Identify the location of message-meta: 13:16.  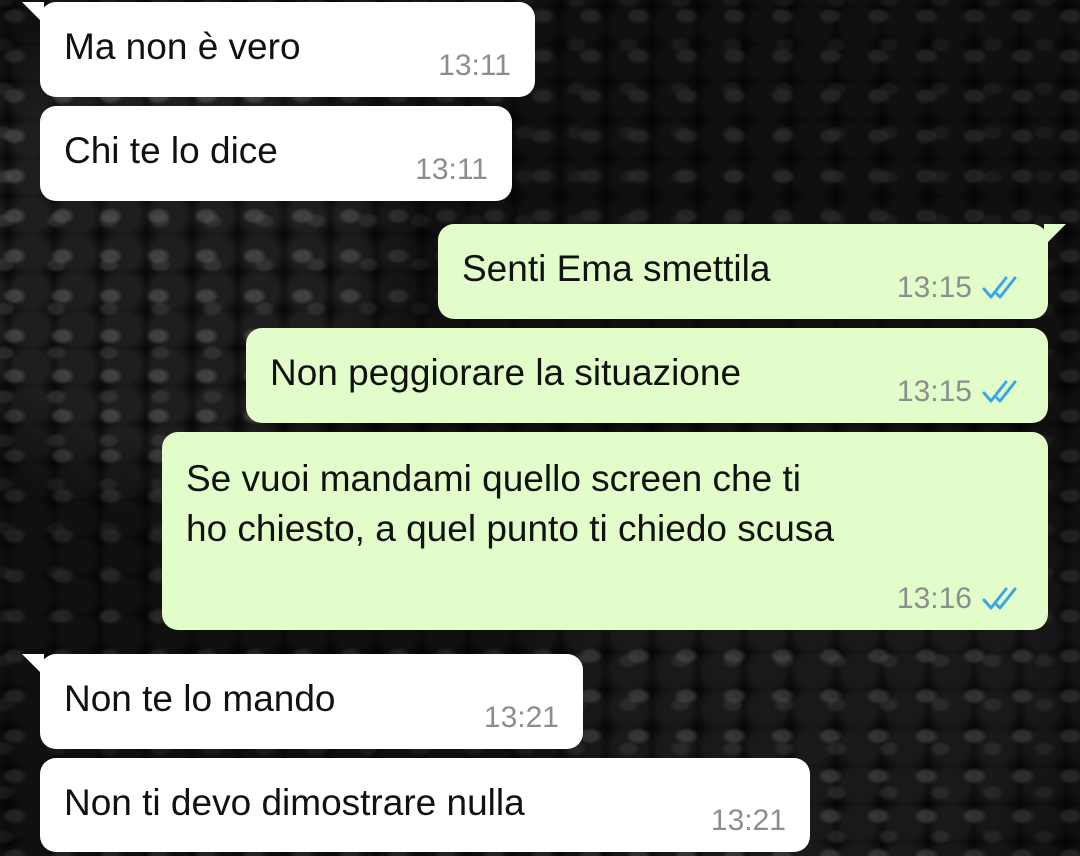
(960, 599).